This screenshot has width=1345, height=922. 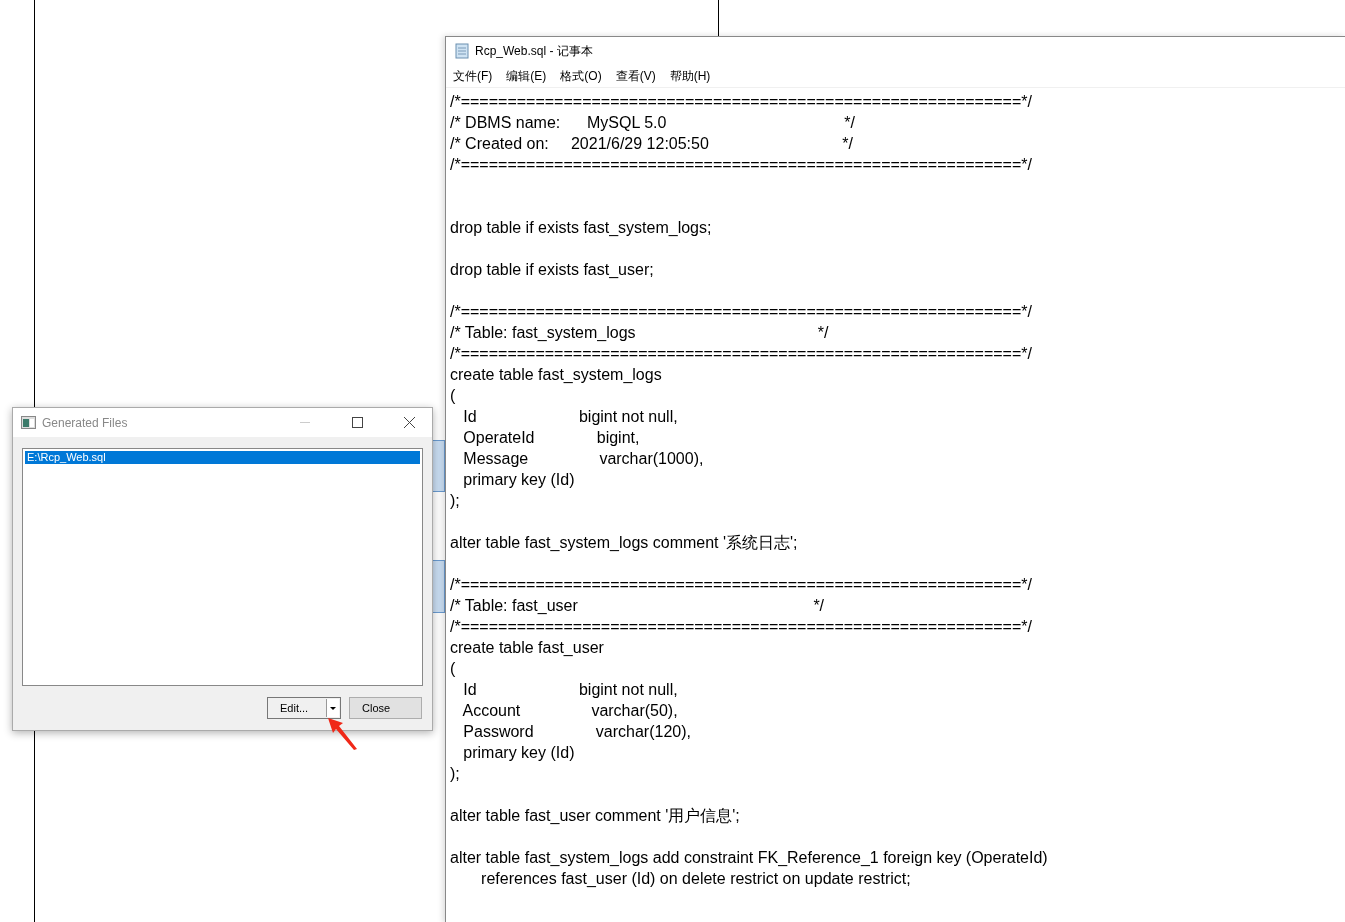 What do you see at coordinates (749, 858) in the screenshot?
I see `code-line: alter table fast_system_logs add constraint FK_Reference_1 foreign key (OperateId)` at bounding box center [749, 858].